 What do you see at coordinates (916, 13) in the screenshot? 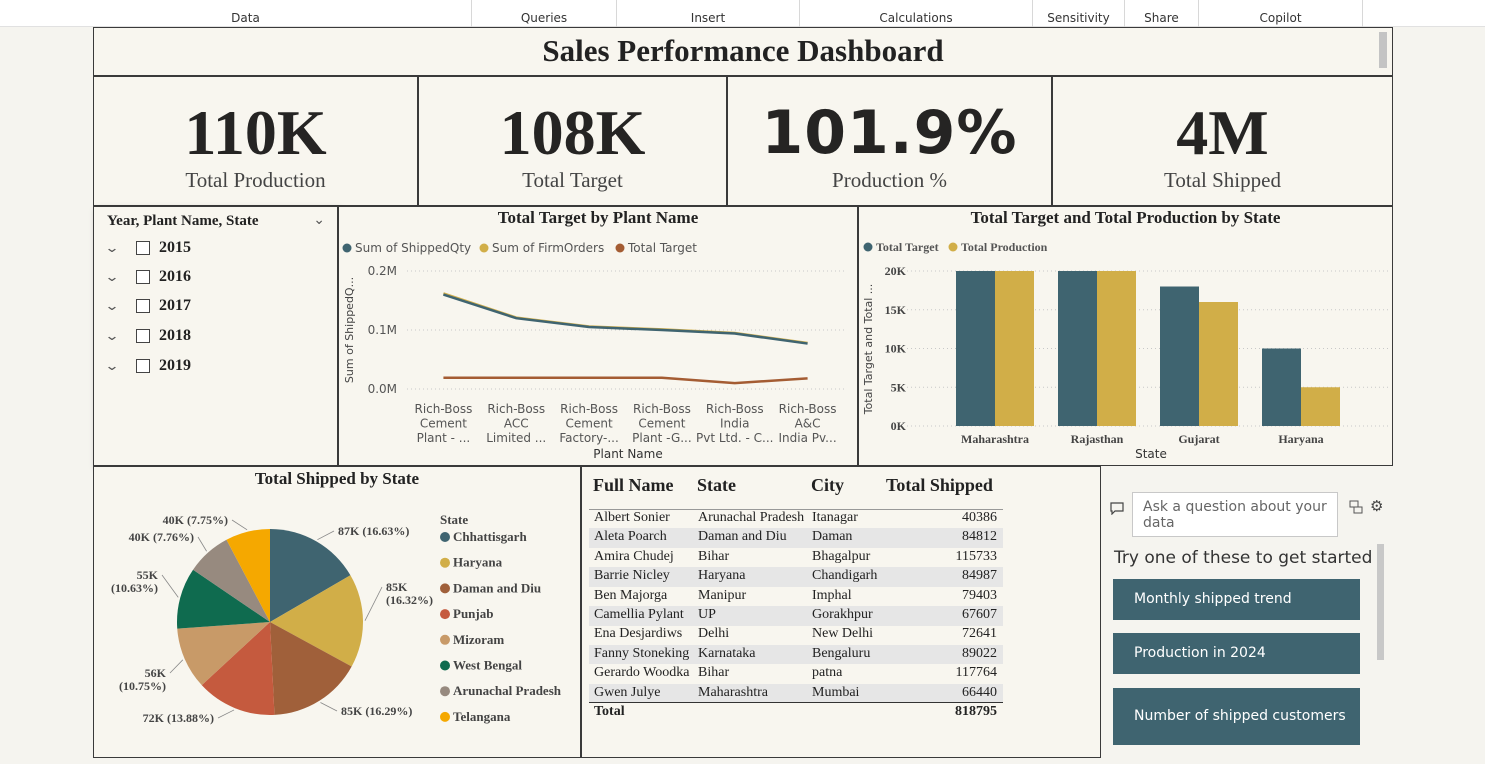
I see `ribbon-group-calculations: Calculations` at bounding box center [916, 13].